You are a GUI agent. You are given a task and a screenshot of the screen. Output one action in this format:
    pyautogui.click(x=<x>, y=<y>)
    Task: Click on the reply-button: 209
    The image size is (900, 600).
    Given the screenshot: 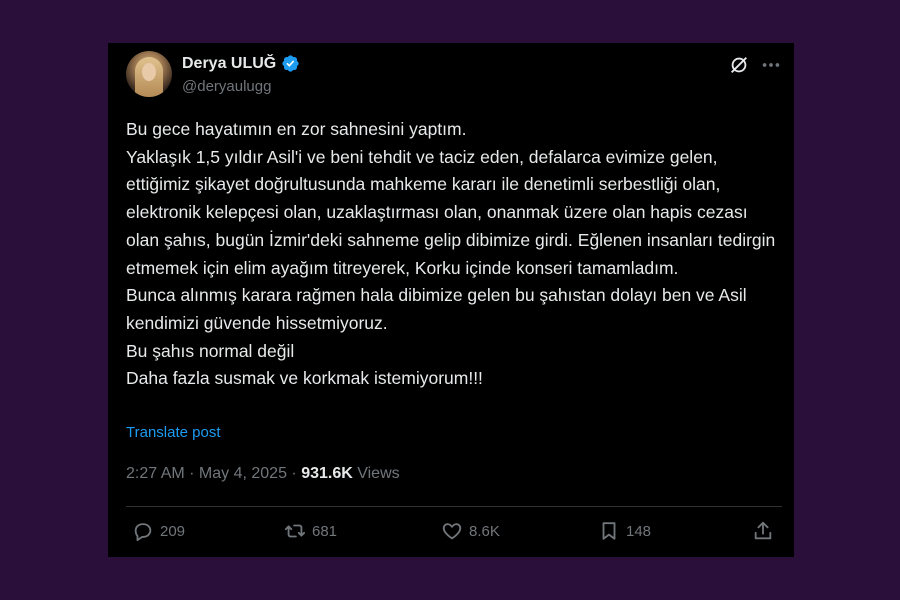 What is the action you would take?
    pyautogui.click(x=158, y=531)
    